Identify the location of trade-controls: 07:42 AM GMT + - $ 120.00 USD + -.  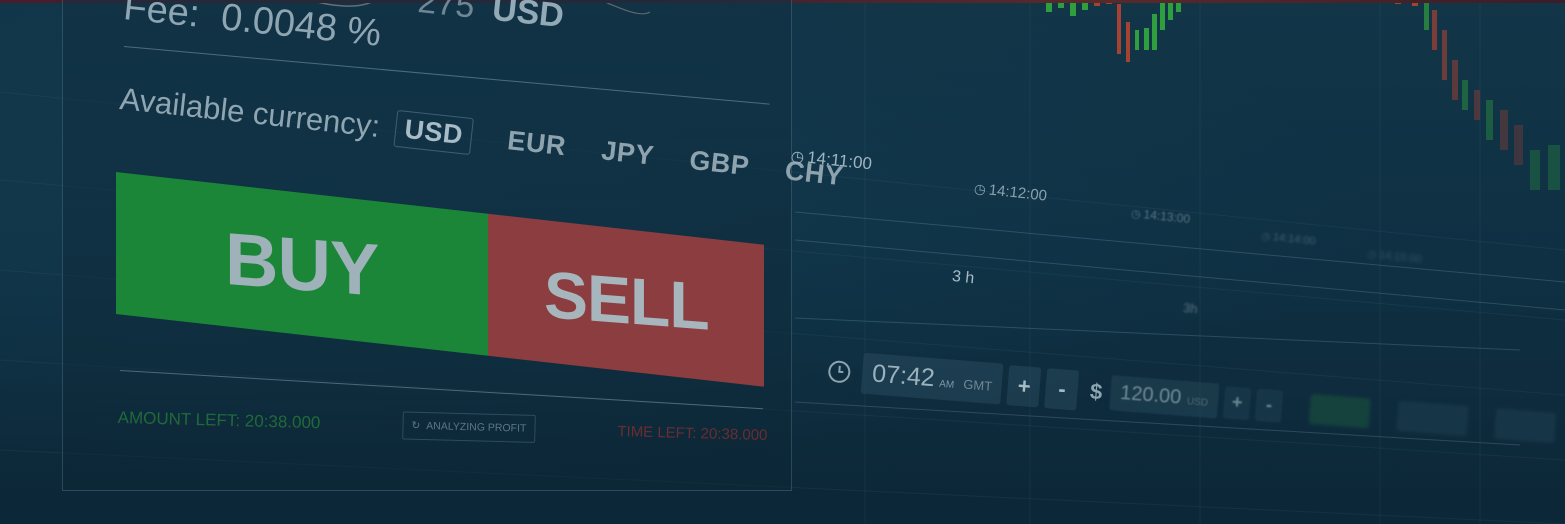
(1192, 399).